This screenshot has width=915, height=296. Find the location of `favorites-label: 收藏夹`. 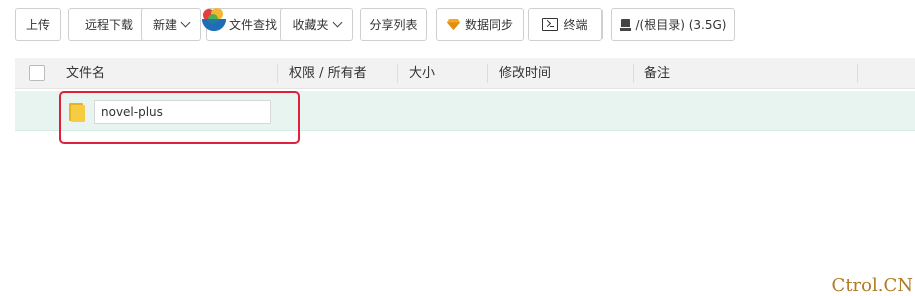

favorites-label: 收藏夹 is located at coordinates (310, 25).